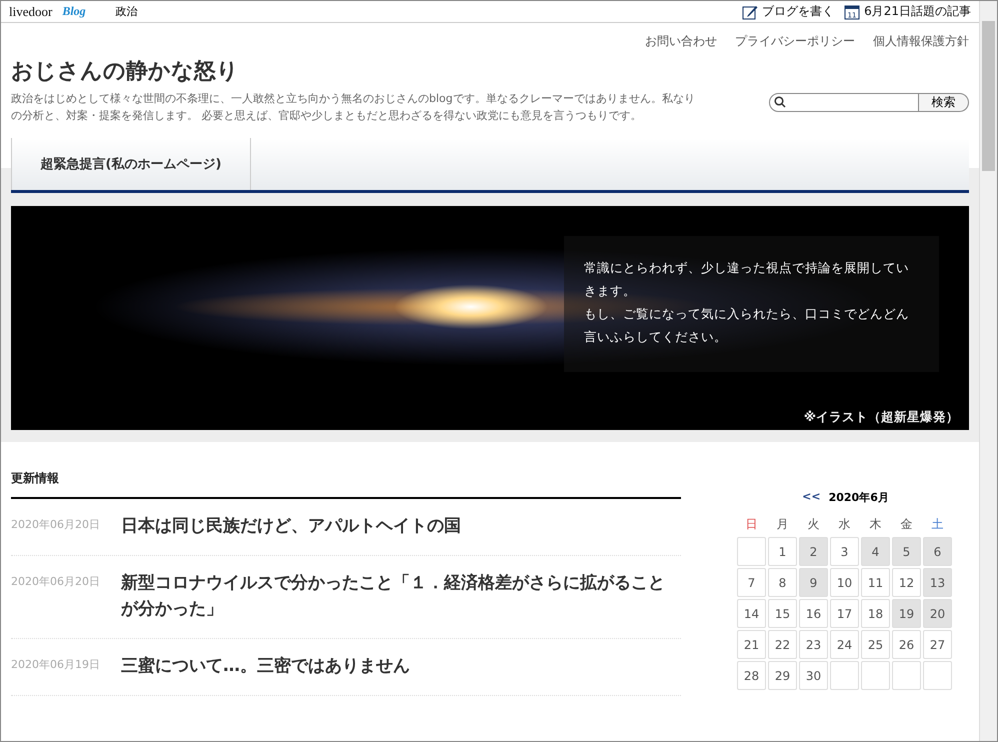  What do you see at coordinates (782, 644) in the screenshot?
I see `calendar-day: 22` at bounding box center [782, 644].